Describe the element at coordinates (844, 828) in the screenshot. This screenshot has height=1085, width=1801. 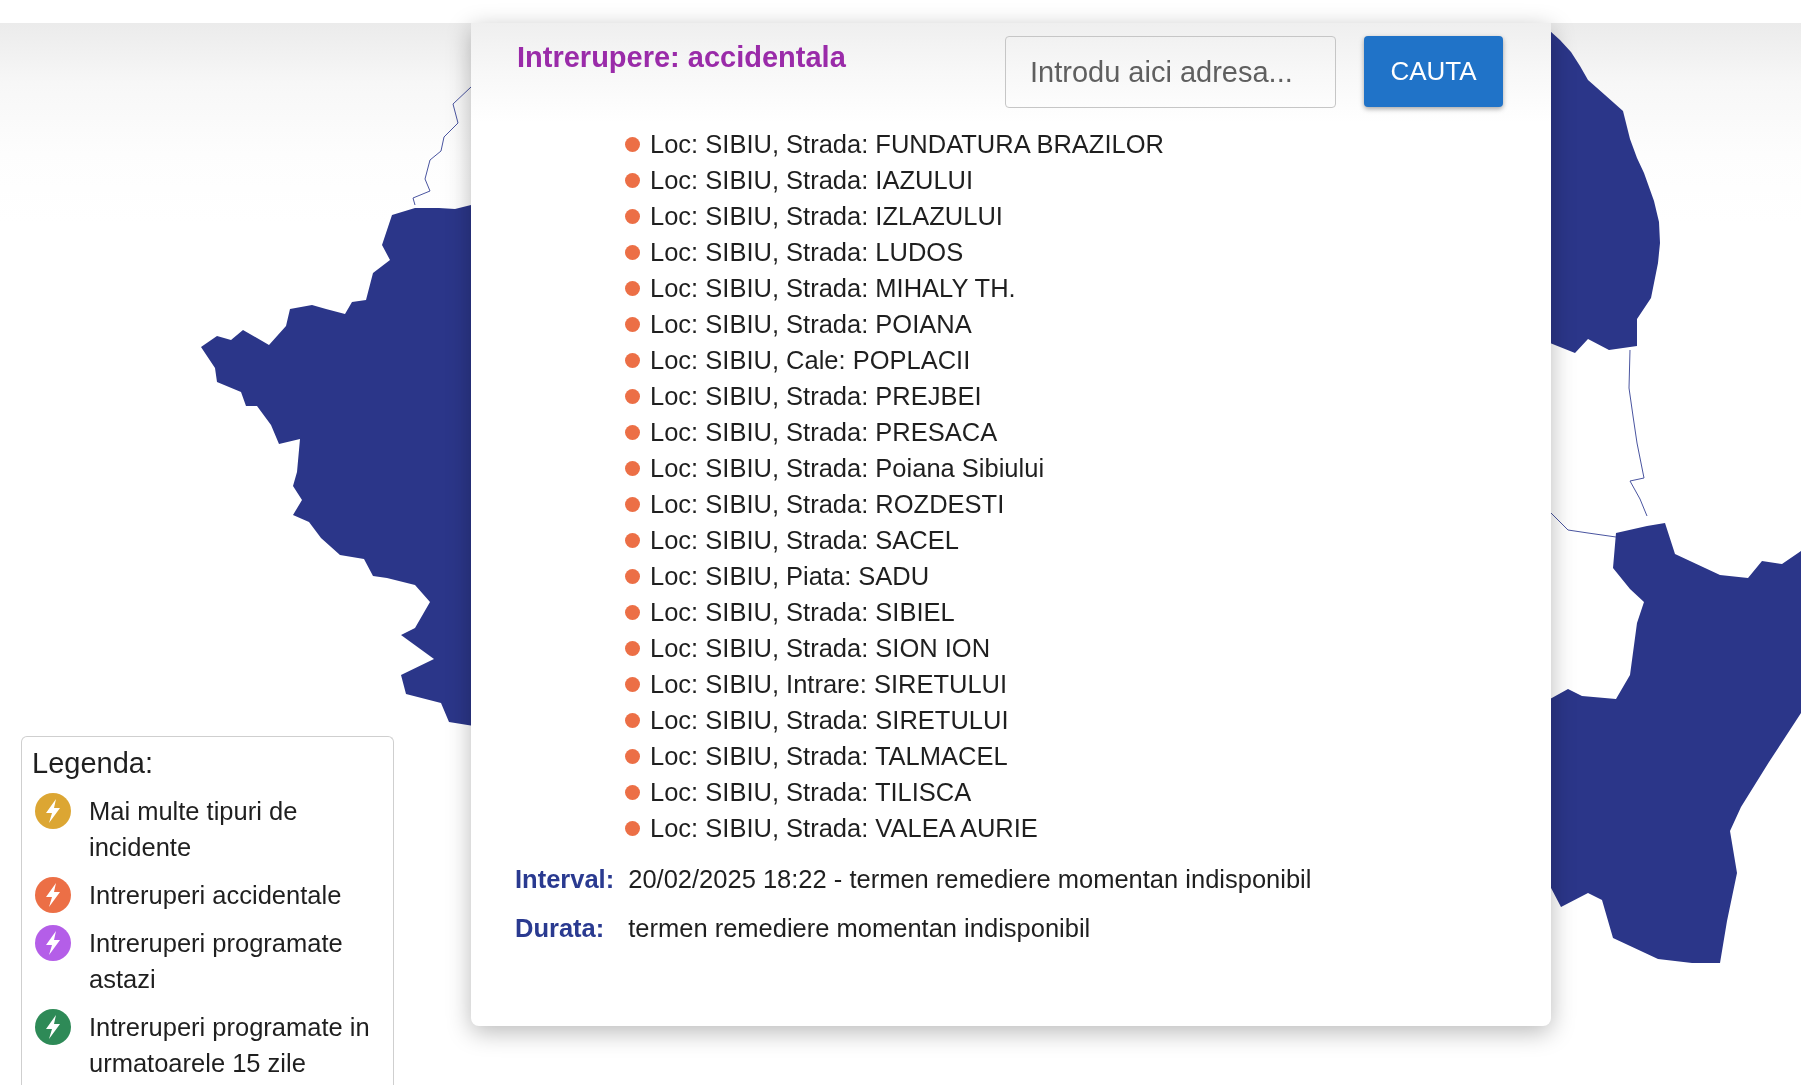
I see `location-text: Loc: SIBIU, Strada: VALEA AURIE` at that location.